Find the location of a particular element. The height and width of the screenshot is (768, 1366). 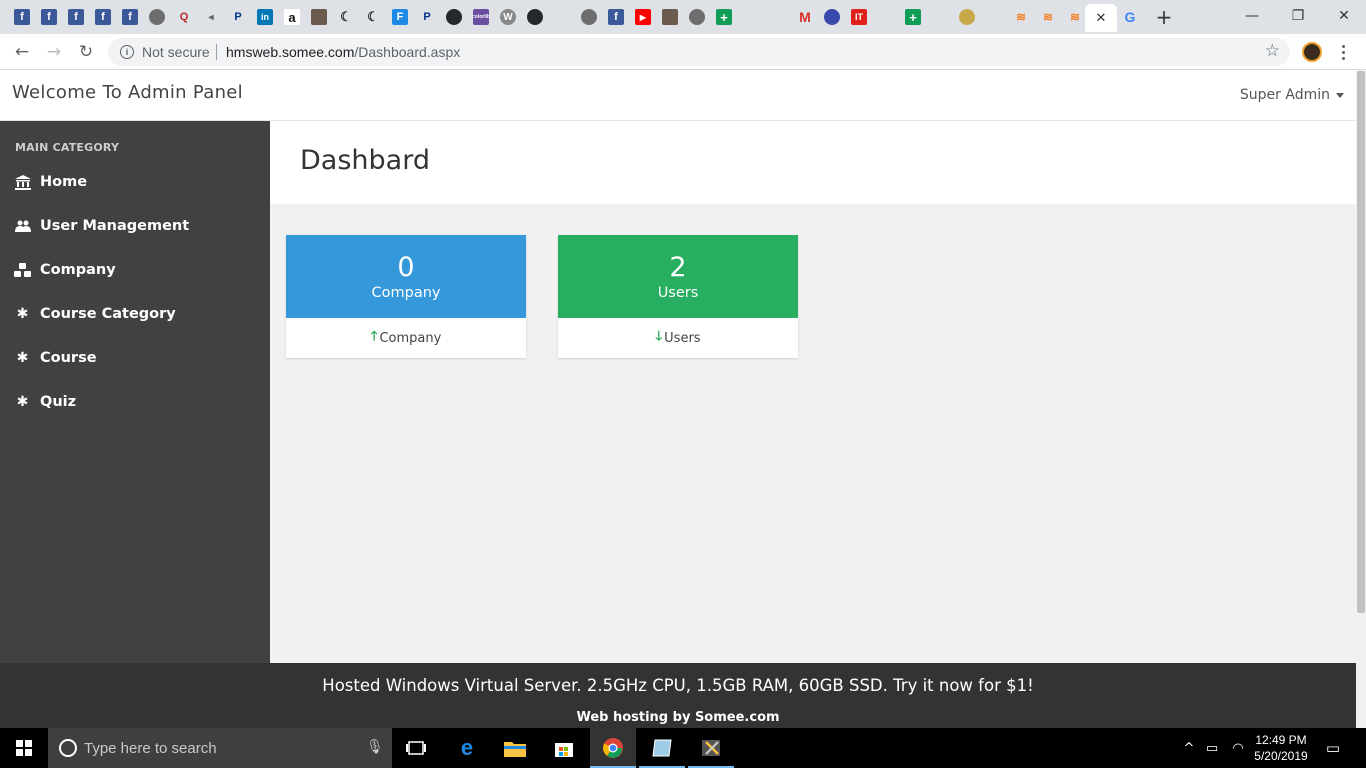

tab-sheets-2: + is located at coordinates (913, 17).